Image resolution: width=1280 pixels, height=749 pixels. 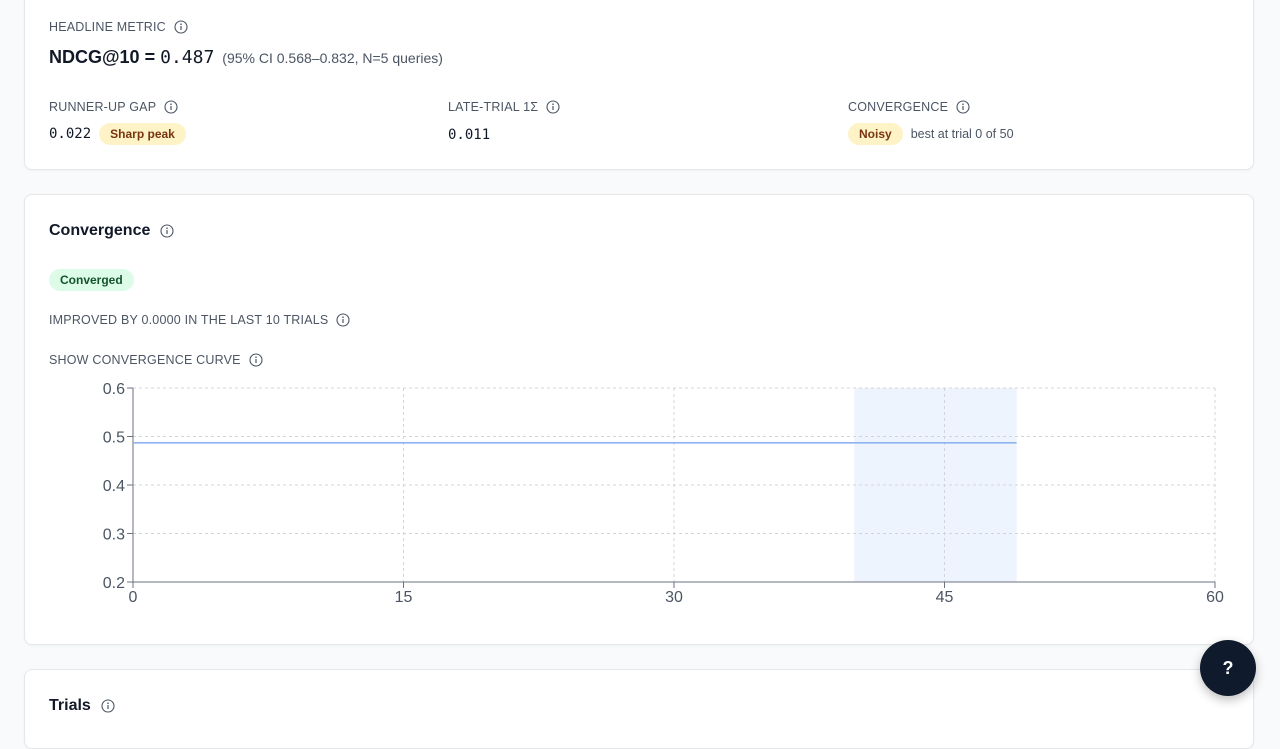 What do you see at coordinates (117, 122) in the screenshot?
I see `runner-up-gap-stat: RUNNER-UP GAP 0.022 Sharp peak` at bounding box center [117, 122].